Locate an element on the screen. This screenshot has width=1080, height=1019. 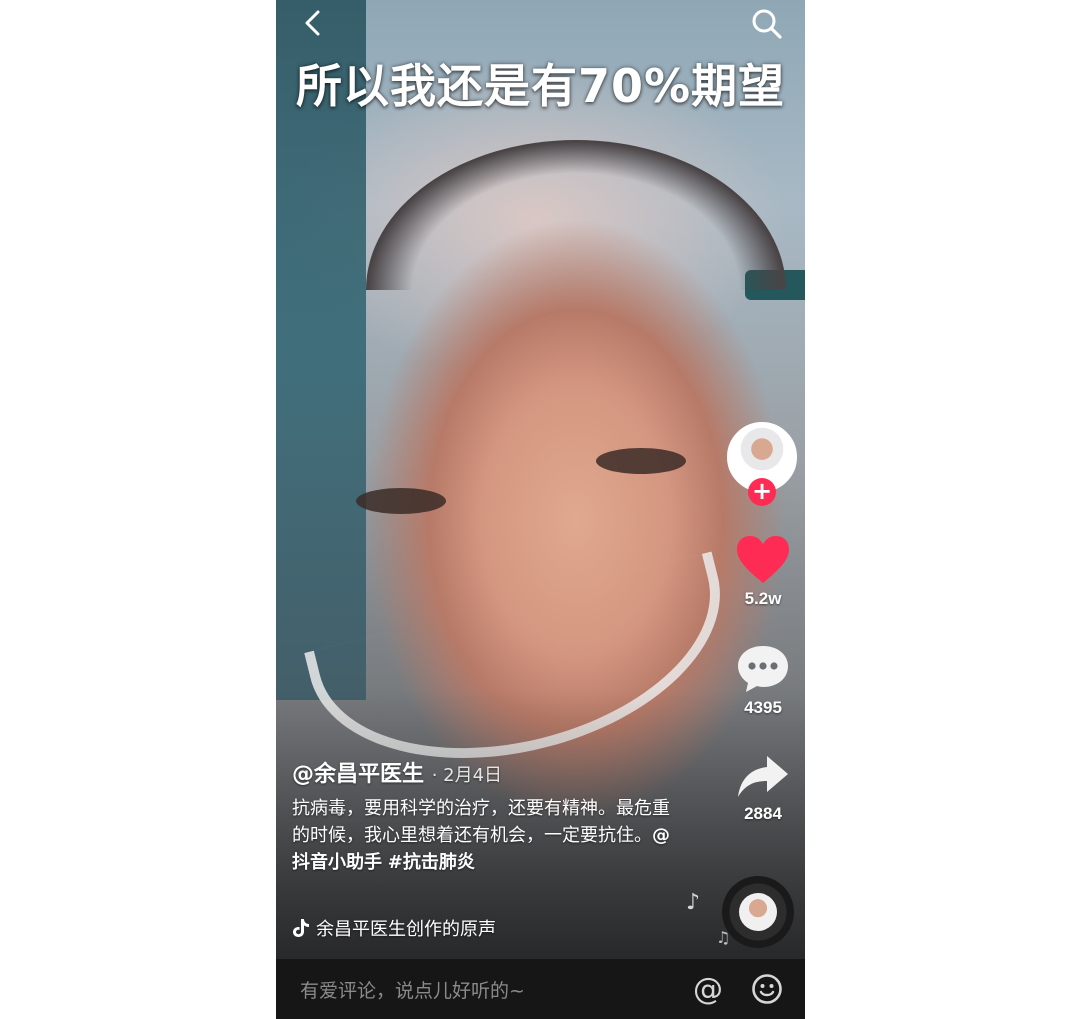
like-button: 5.2w is located at coordinates (763, 572).